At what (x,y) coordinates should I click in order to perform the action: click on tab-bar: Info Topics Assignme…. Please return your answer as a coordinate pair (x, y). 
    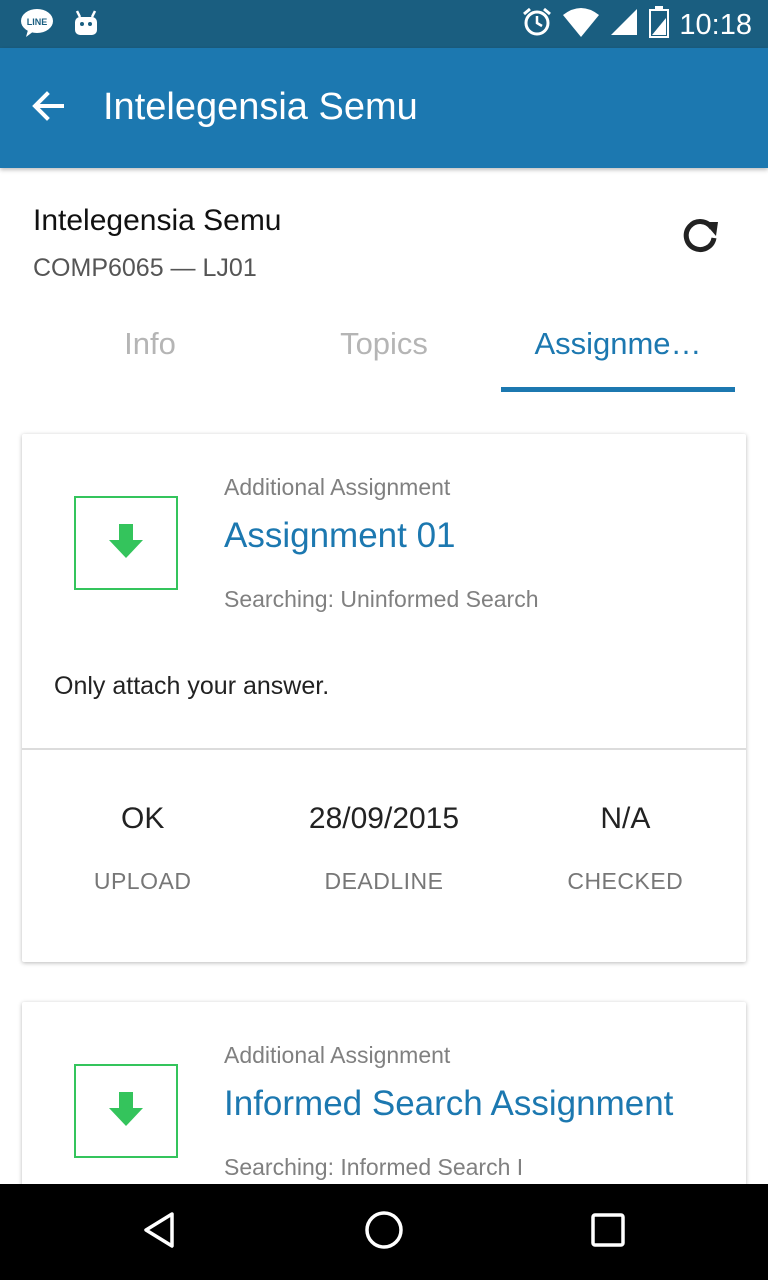
    Looking at the image, I should click on (384, 351).